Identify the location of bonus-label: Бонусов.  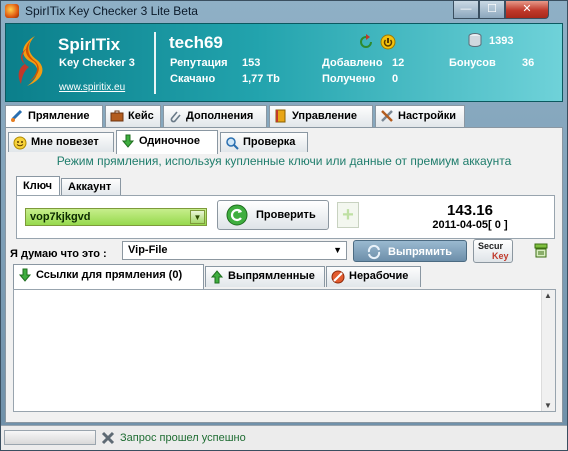
(472, 63).